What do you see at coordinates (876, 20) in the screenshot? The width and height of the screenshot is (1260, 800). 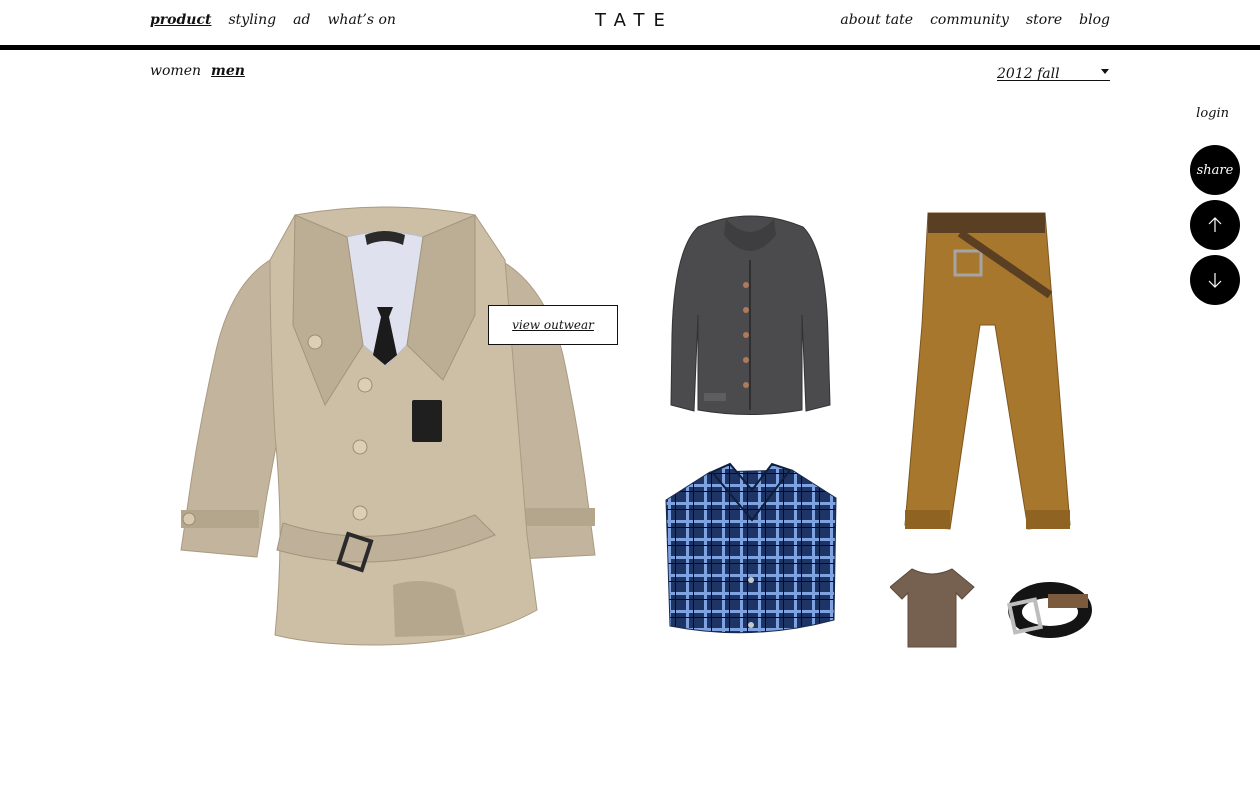 I see `nav-about-tate: about tate` at bounding box center [876, 20].